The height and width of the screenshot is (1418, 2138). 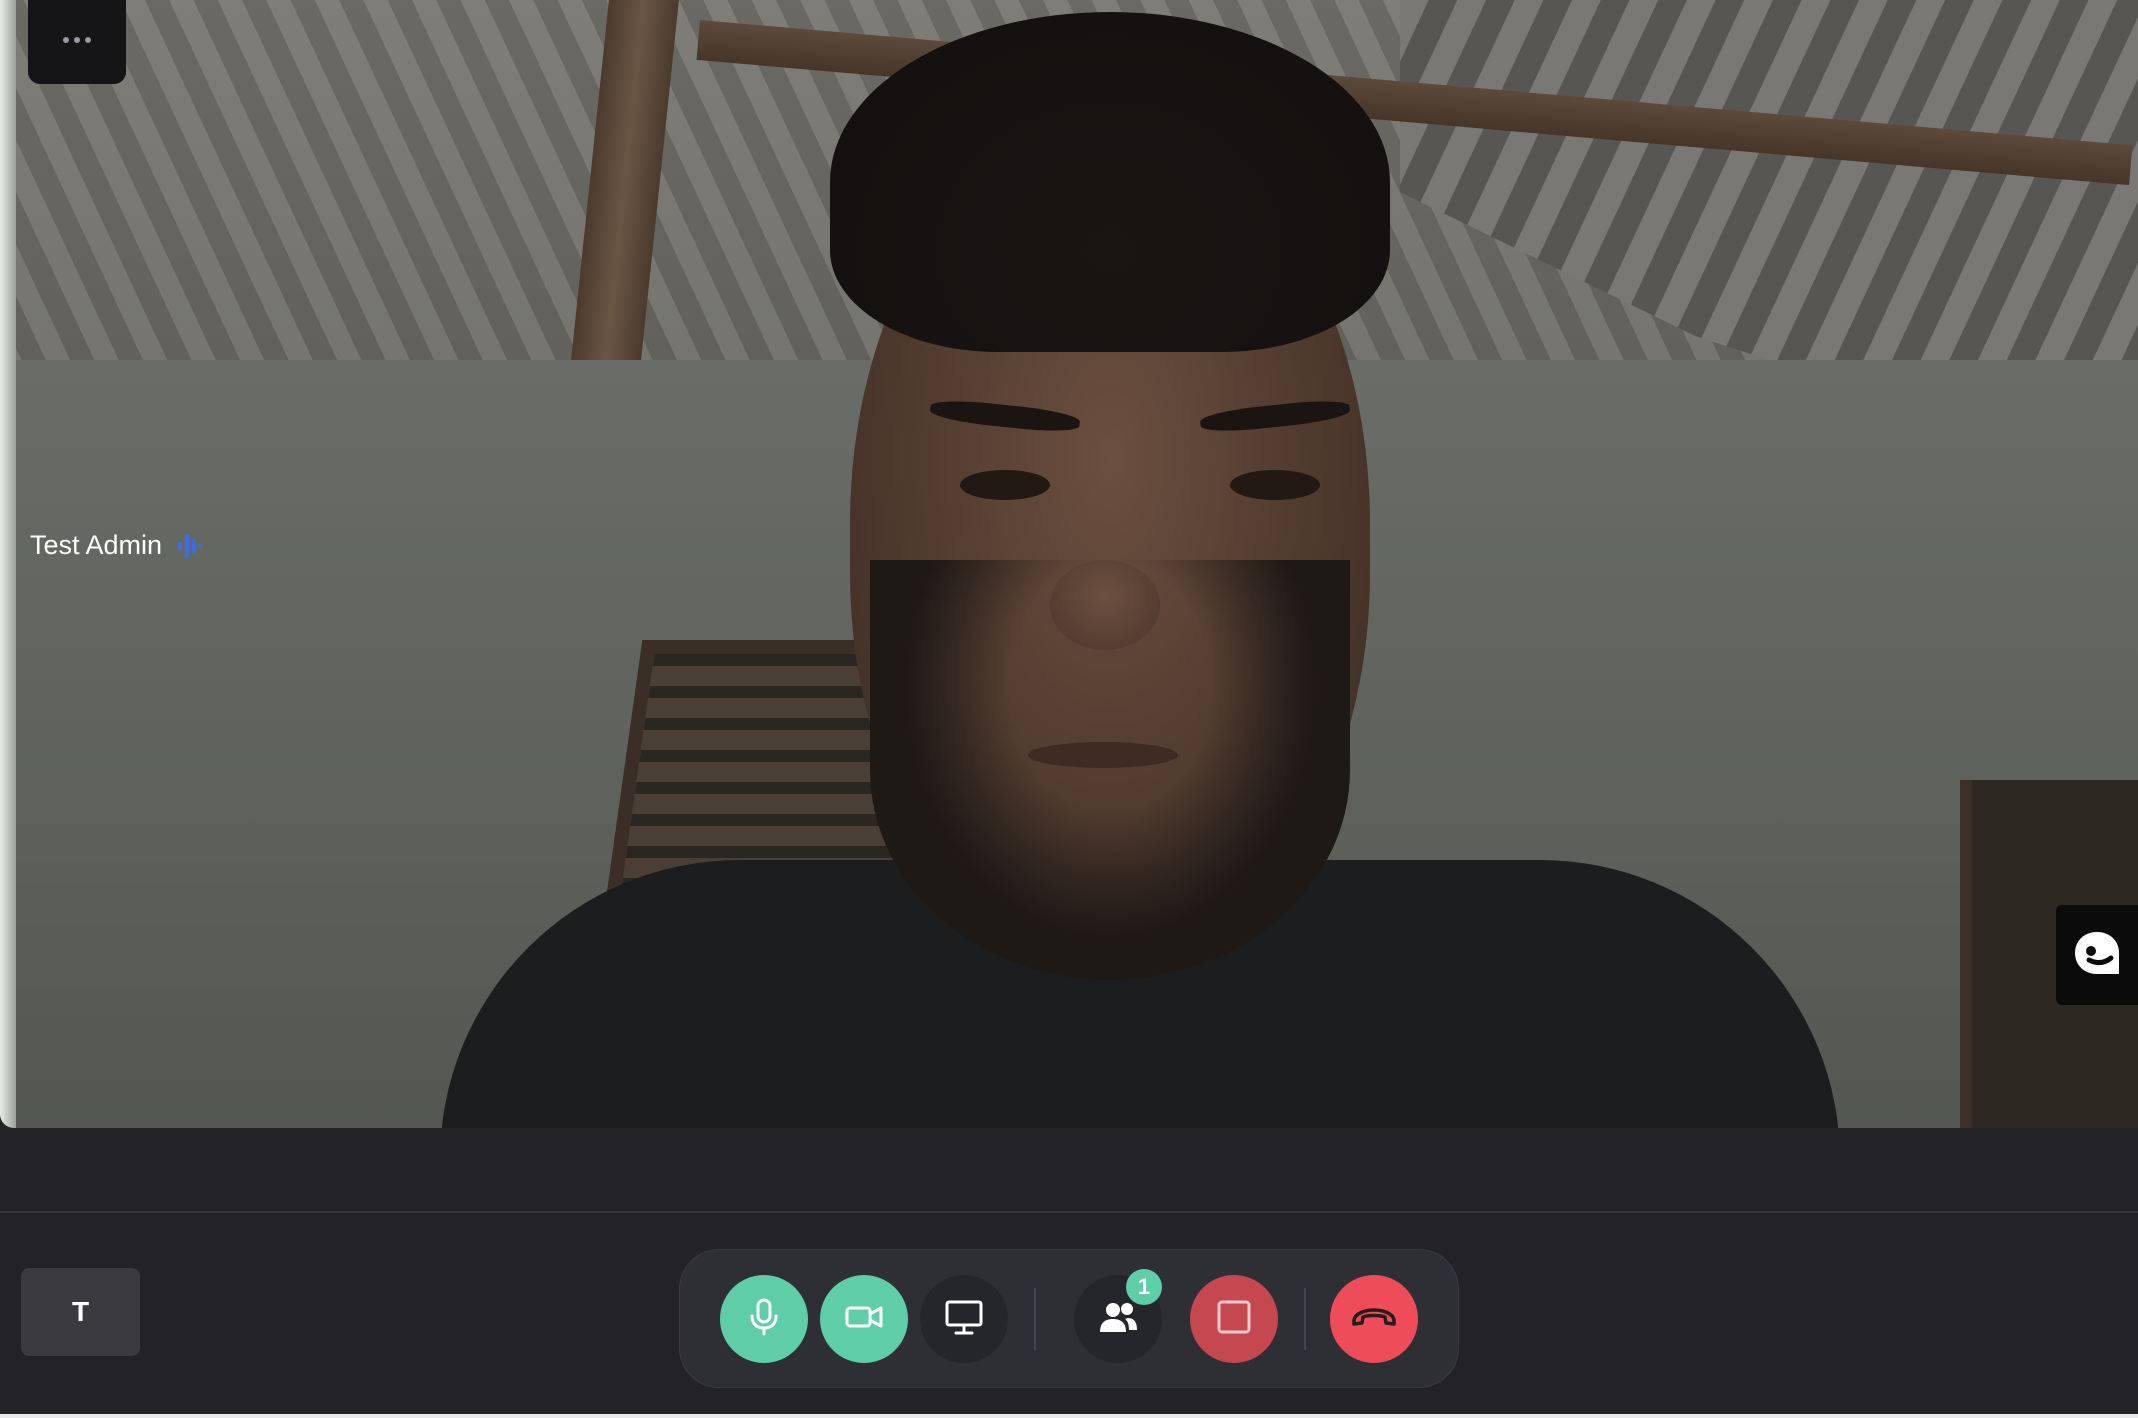 I want to click on participants-button: 1, so click(x=1118, y=1316).